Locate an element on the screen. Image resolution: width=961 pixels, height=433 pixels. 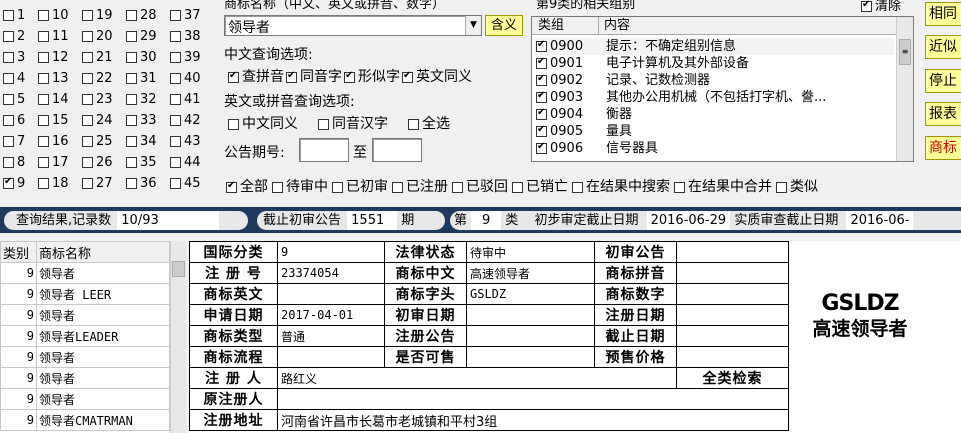
clear-check-icon is located at coordinates (866, 6).